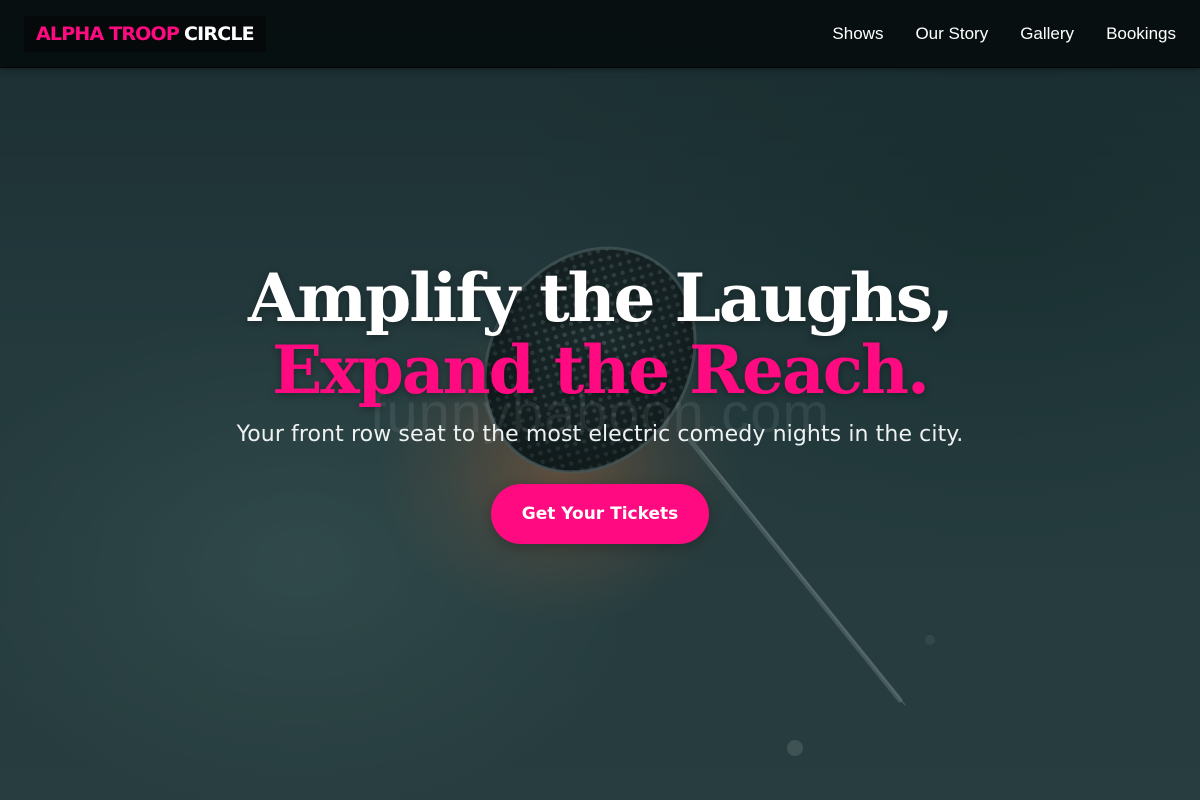 The width and height of the screenshot is (1200, 800). What do you see at coordinates (601, 370) in the screenshot?
I see `headline-line-2: Expand the Reach.` at bounding box center [601, 370].